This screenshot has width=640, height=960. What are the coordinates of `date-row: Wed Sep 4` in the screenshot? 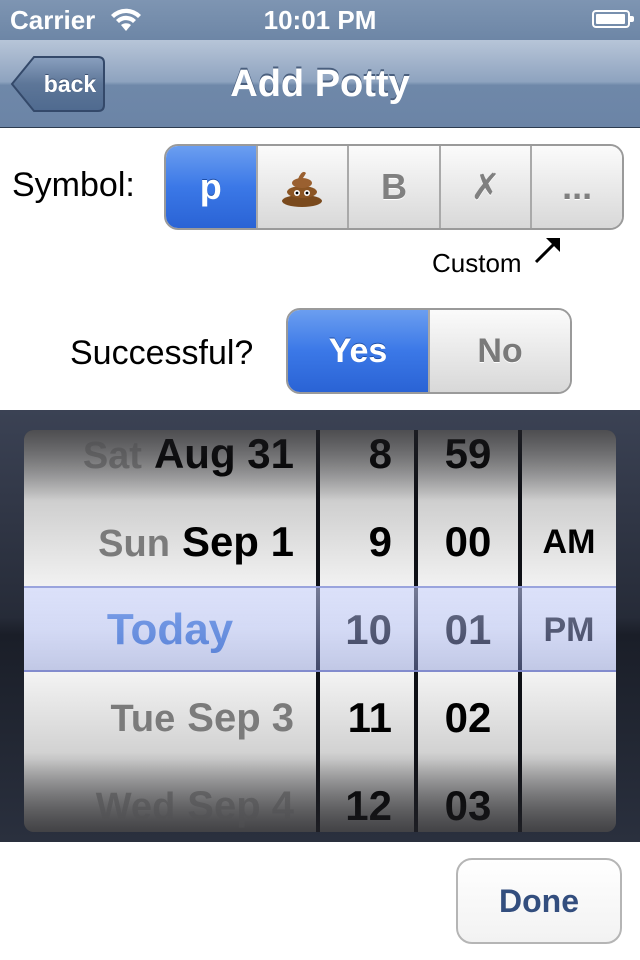 It's located at (170, 797).